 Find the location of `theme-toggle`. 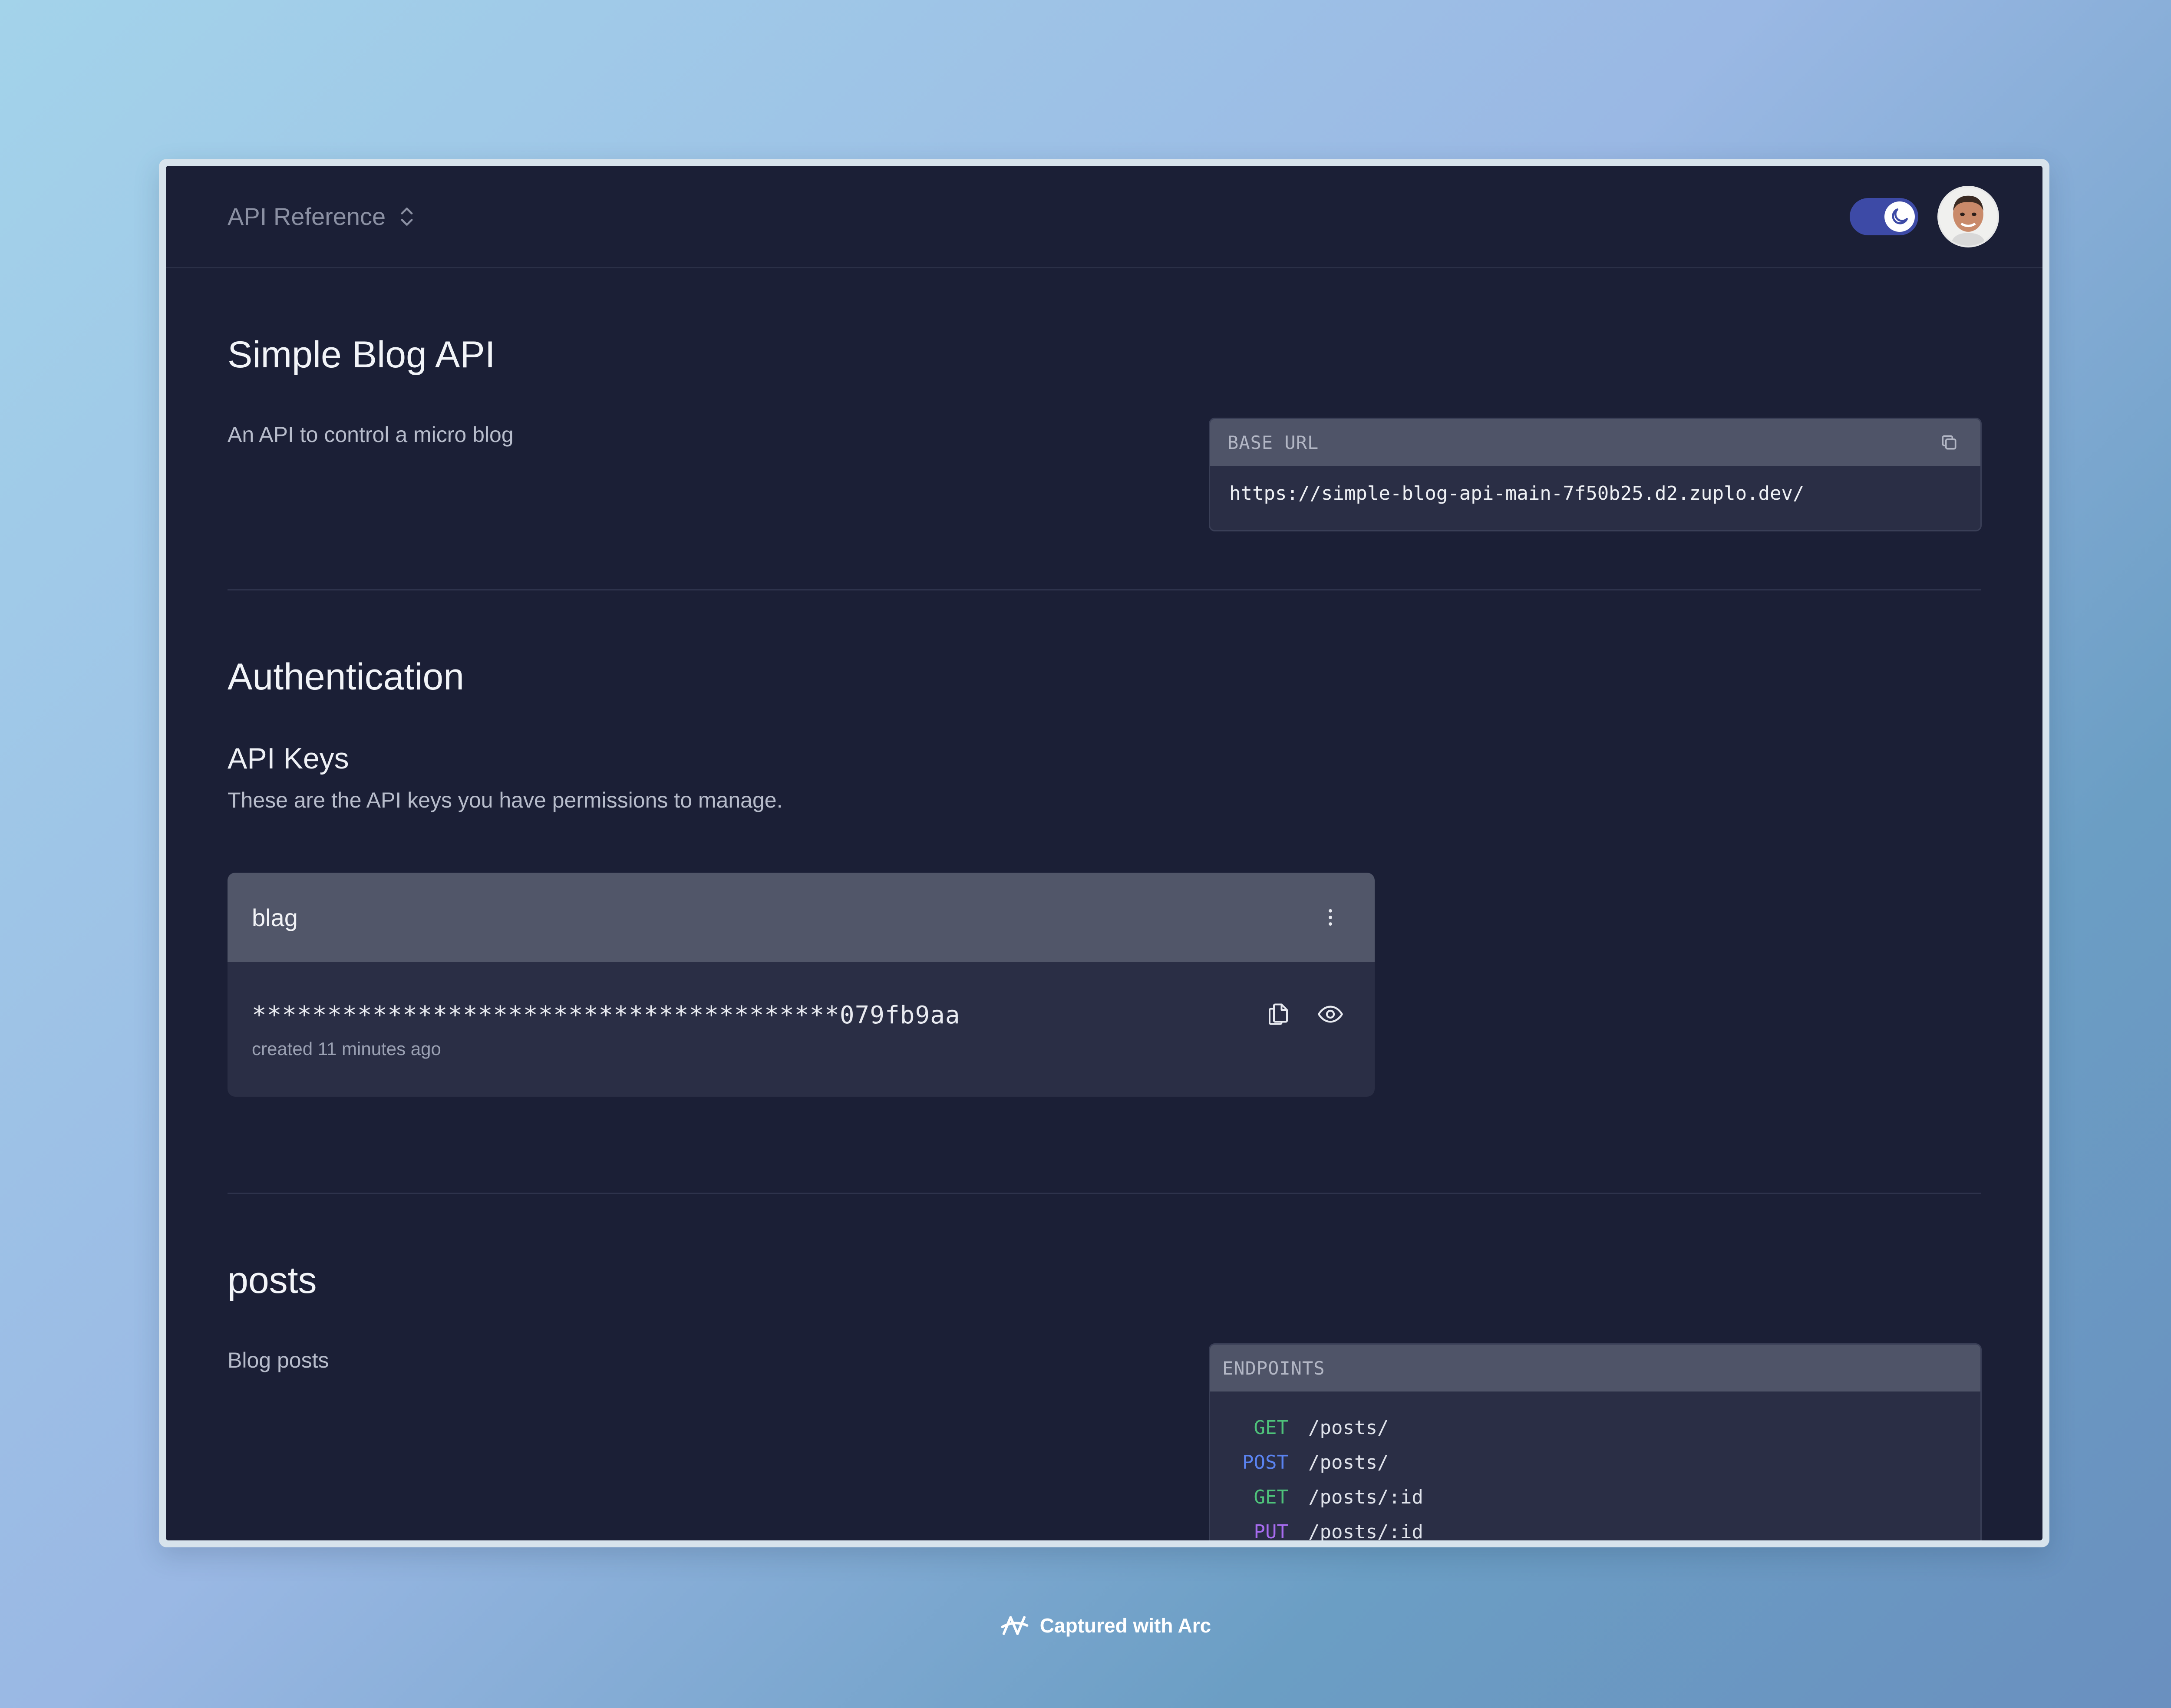

theme-toggle is located at coordinates (1884, 216).